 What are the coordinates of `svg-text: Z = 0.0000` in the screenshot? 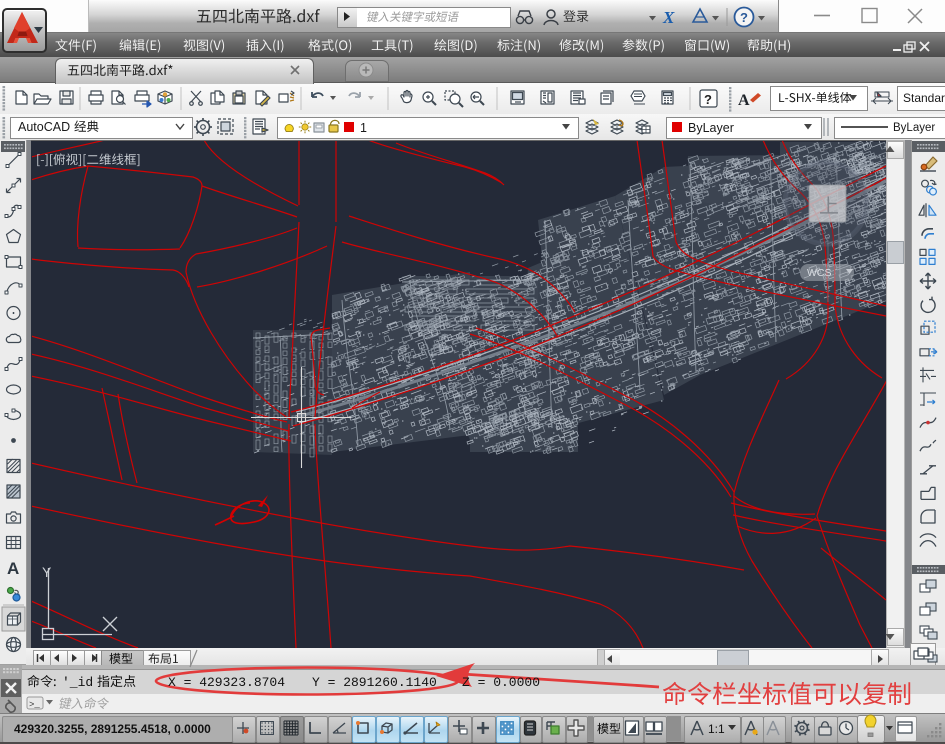 It's located at (501, 682).